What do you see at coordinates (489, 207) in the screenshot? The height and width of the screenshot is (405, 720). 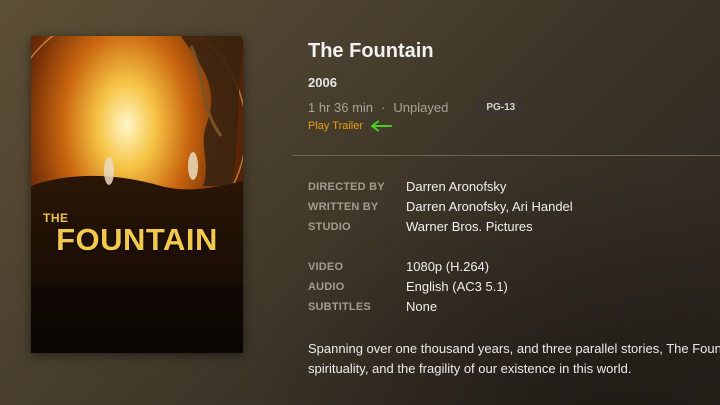 I see `writers-value: Darren Aronofsky, Ari Handel` at bounding box center [489, 207].